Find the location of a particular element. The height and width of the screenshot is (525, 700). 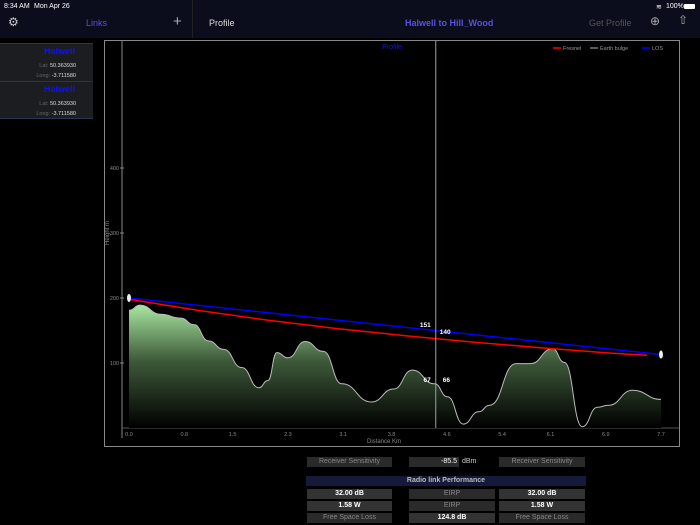

x-tick-label: 7.7 is located at coordinates (661, 435).